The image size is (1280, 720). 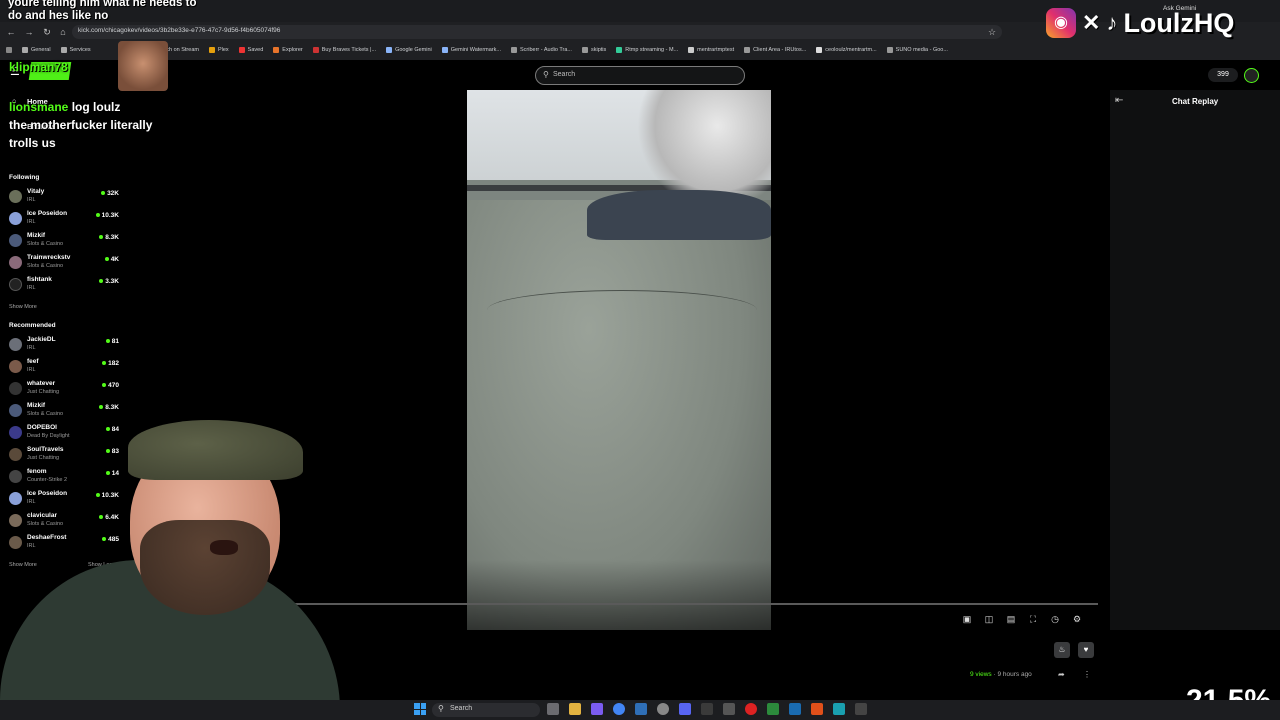 What do you see at coordinates (679, 215) in the screenshot?
I see `video-frame-collar` at bounding box center [679, 215].